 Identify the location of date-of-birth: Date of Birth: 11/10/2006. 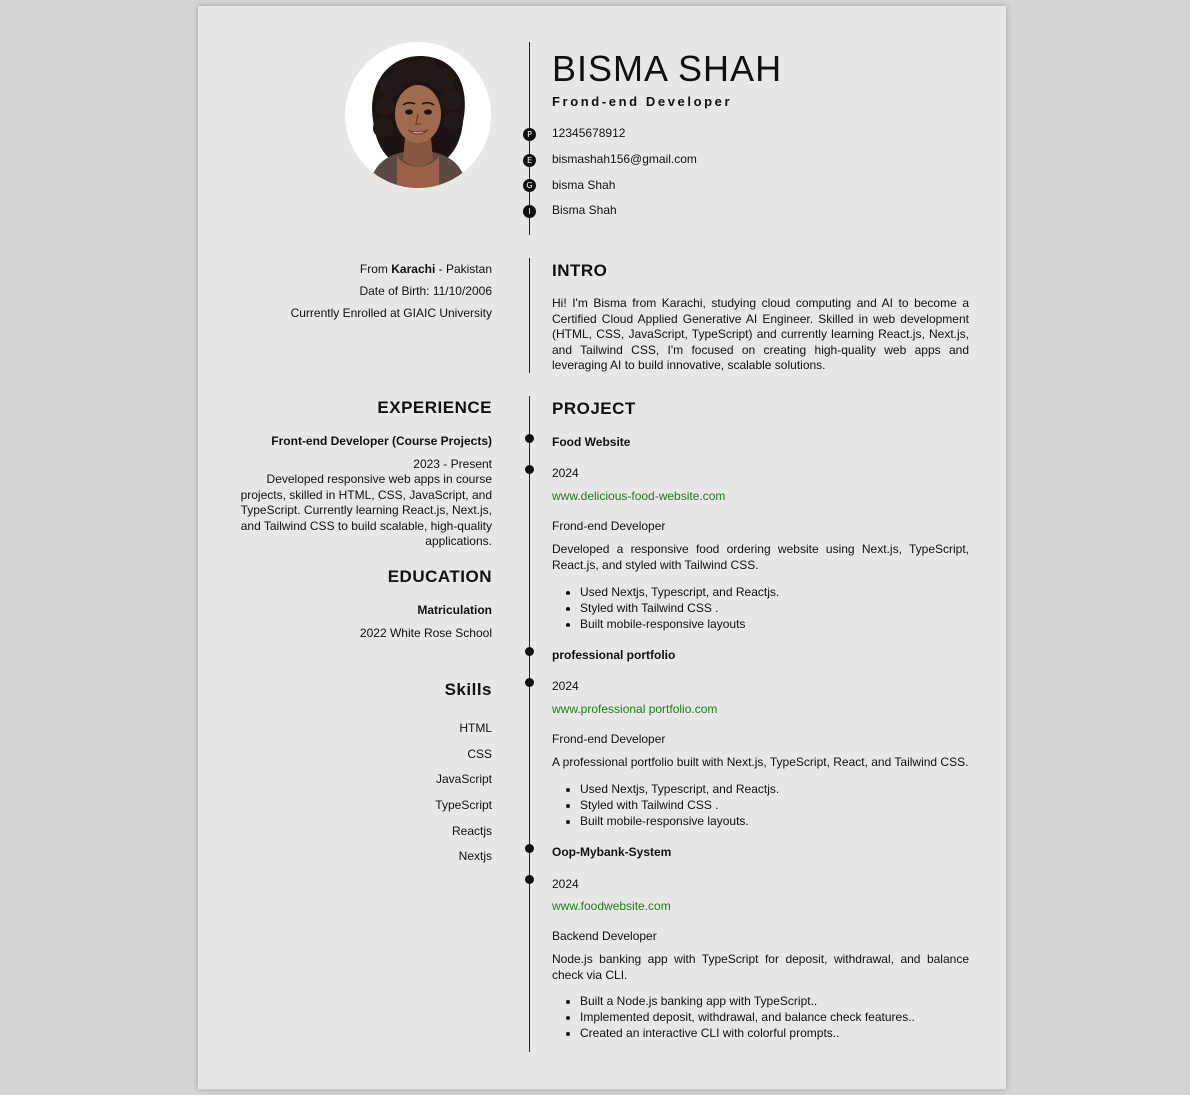
(425, 291).